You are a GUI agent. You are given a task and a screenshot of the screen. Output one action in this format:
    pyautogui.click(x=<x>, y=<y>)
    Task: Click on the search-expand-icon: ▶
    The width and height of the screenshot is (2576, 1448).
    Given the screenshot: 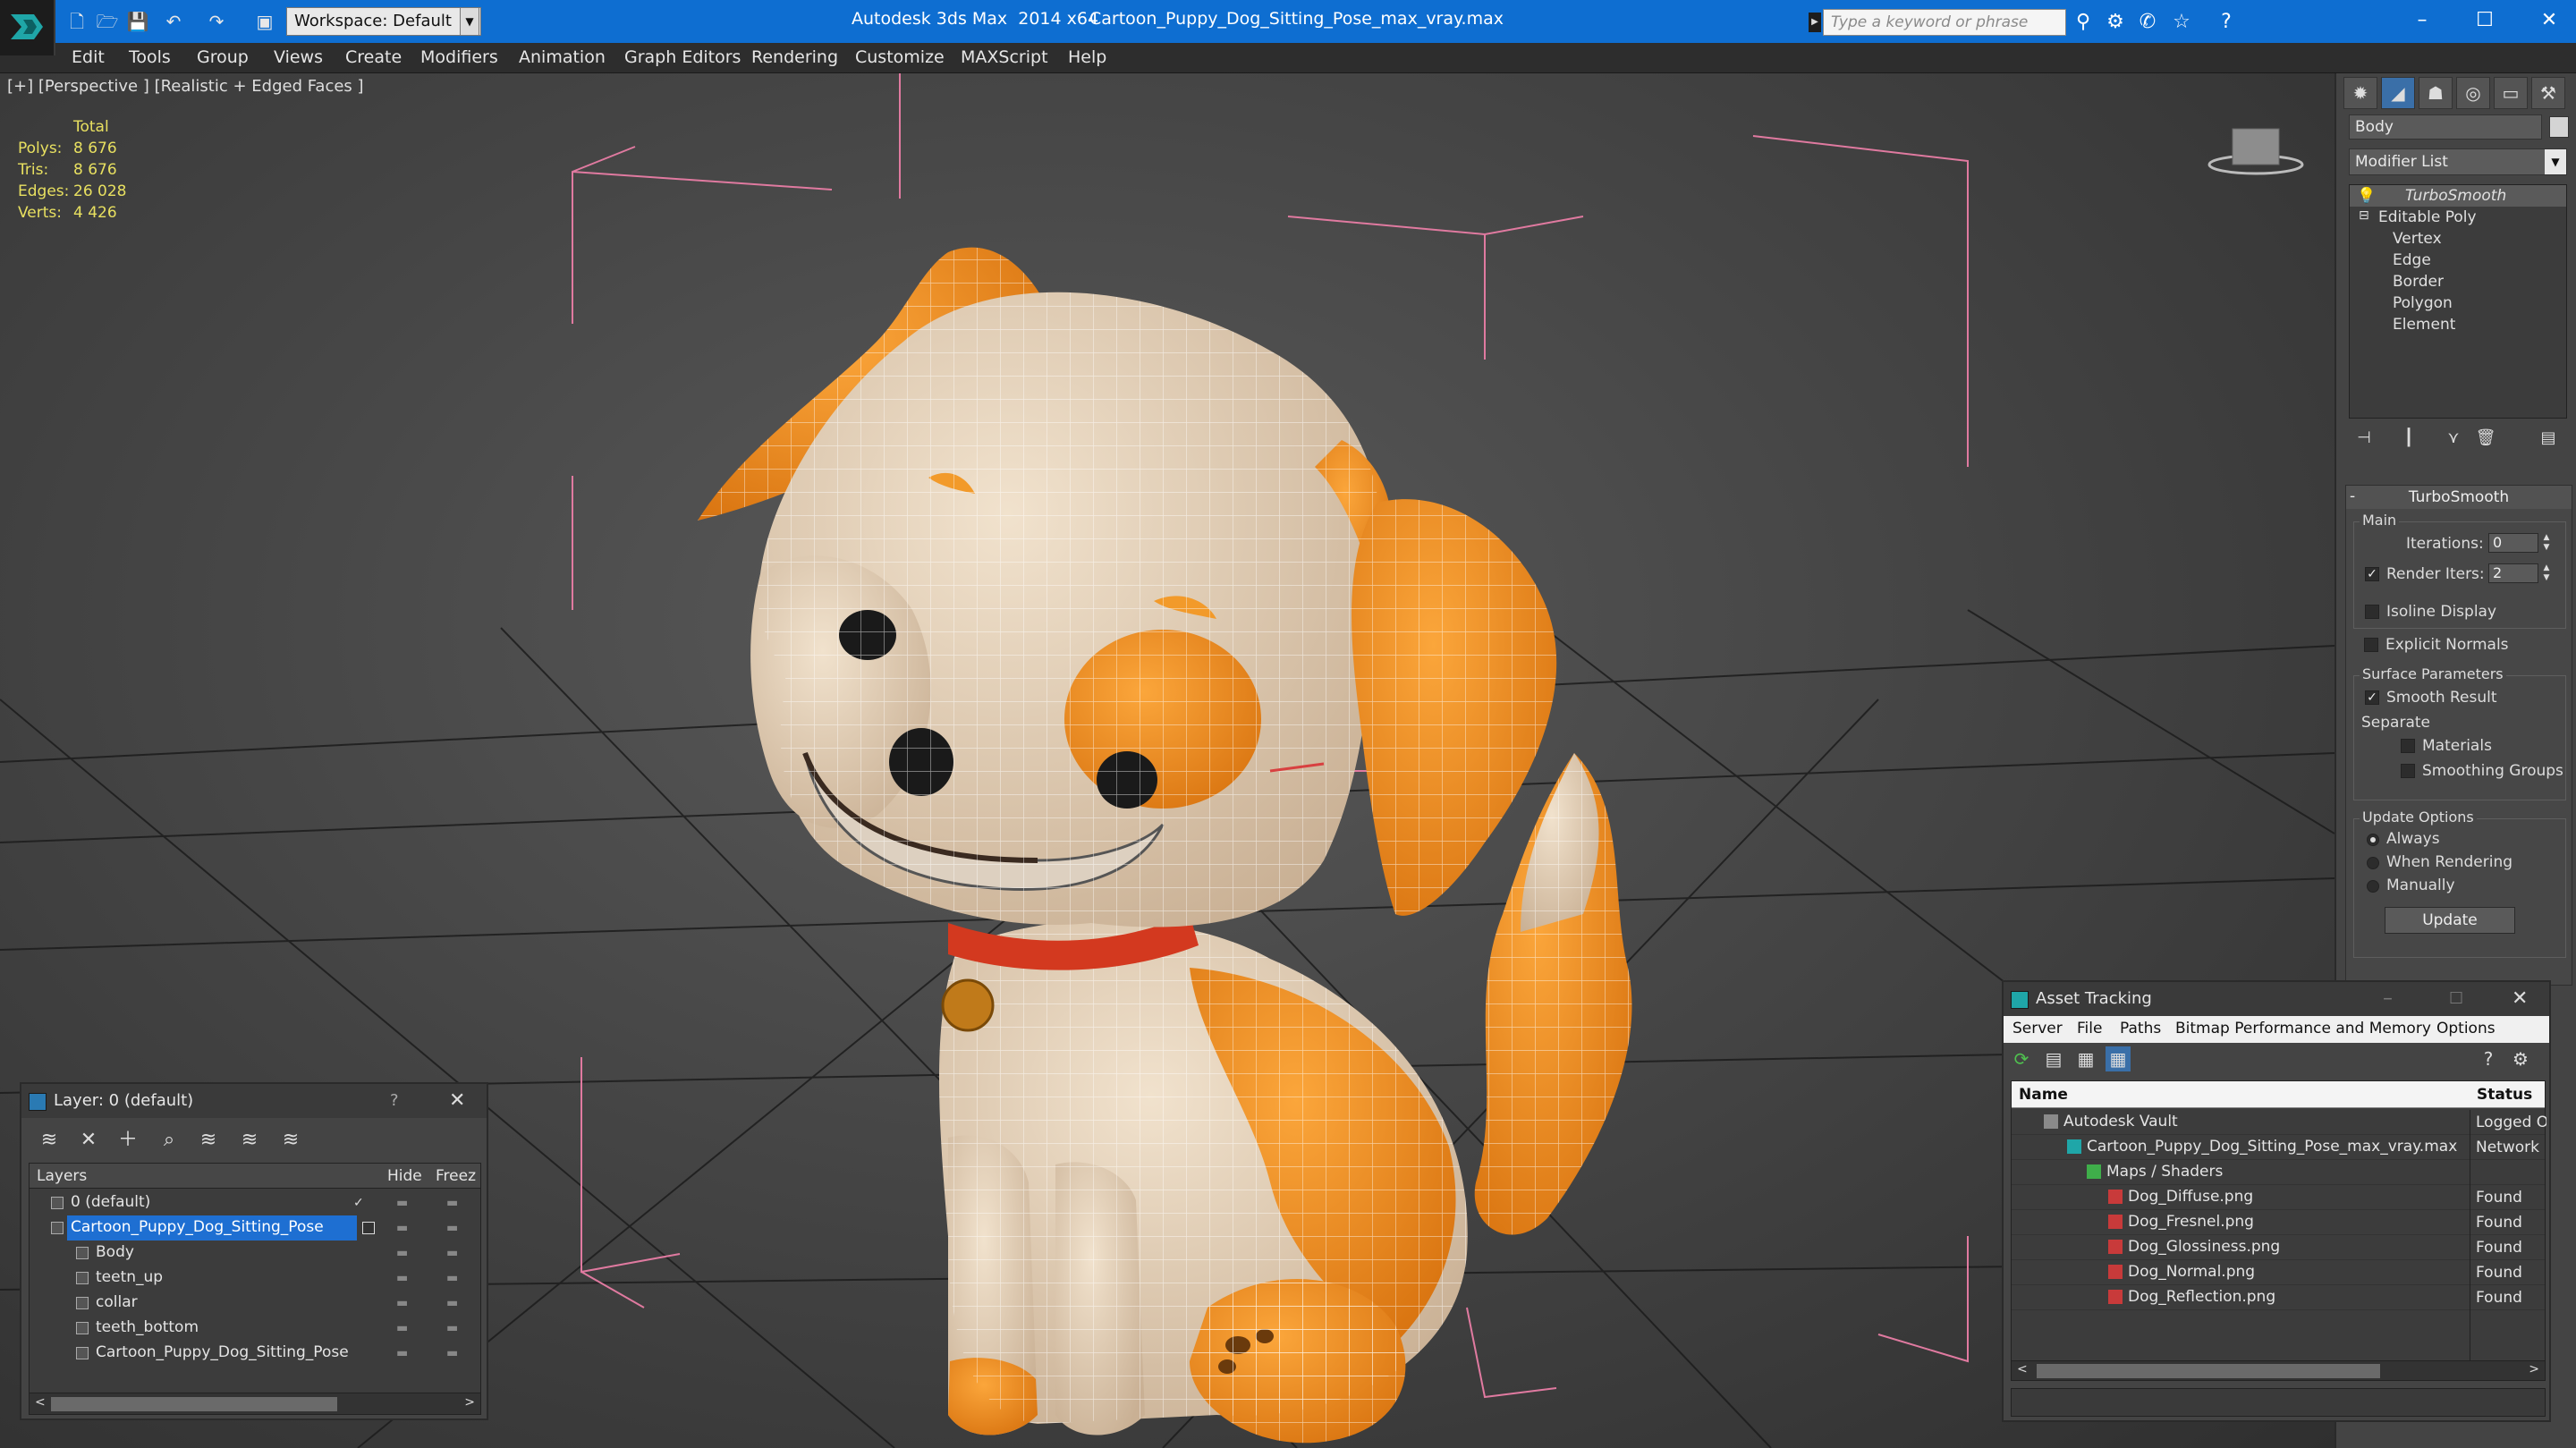 What is the action you would take?
    pyautogui.click(x=1815, y=22)
    